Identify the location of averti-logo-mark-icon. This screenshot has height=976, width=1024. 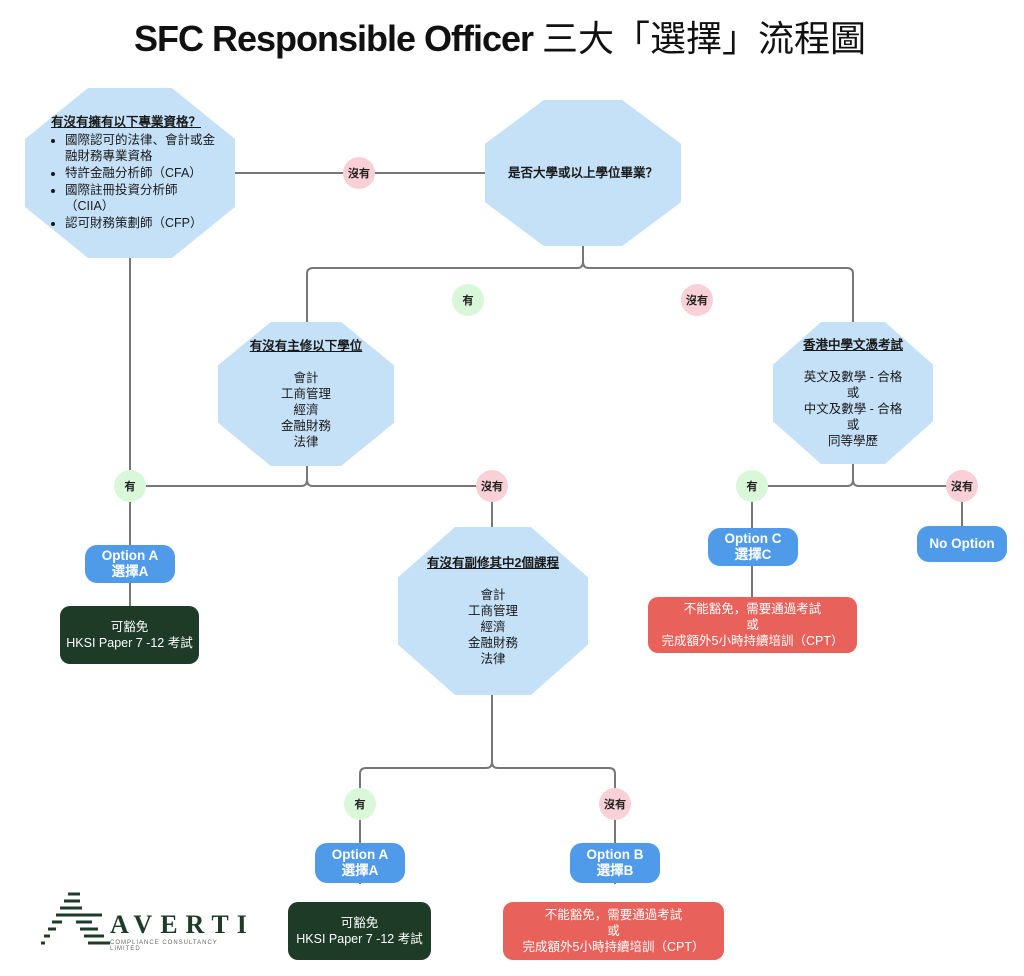
(75, 918).